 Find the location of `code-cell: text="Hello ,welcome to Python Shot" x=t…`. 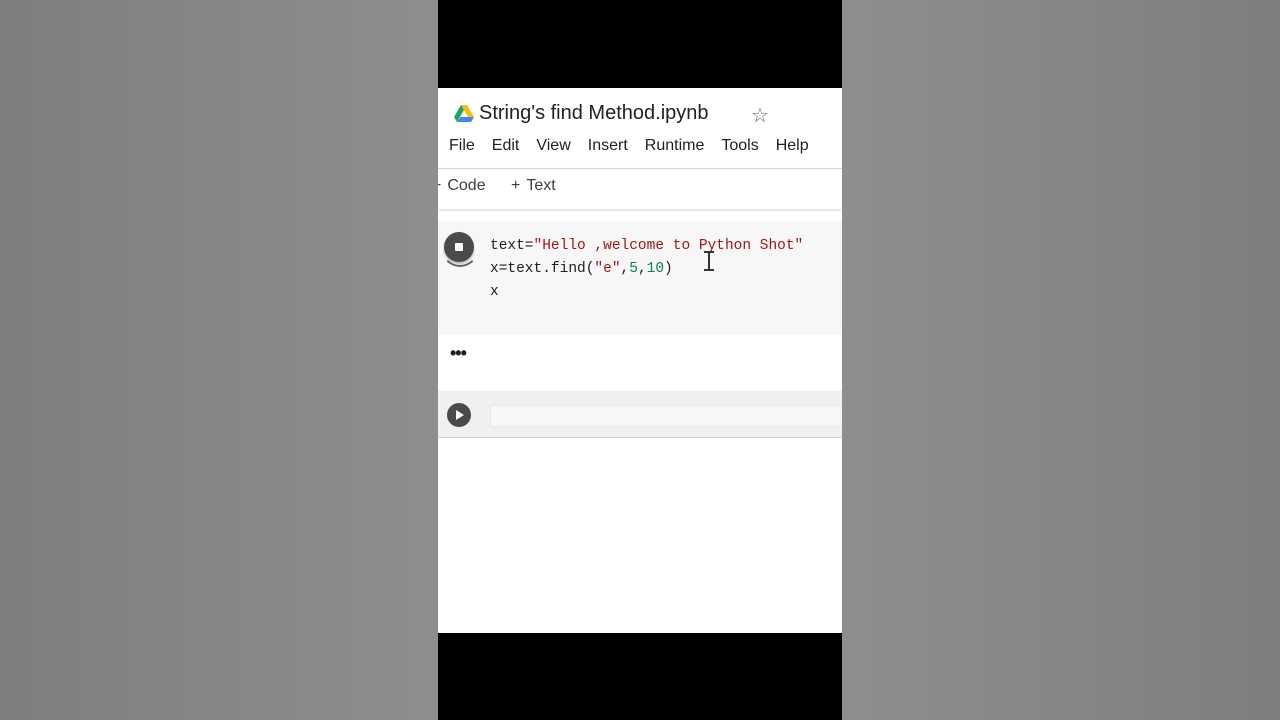

code-cell: text="Hello ,welcome to Python Shot" x=t… is located at coordinates (640, 278).